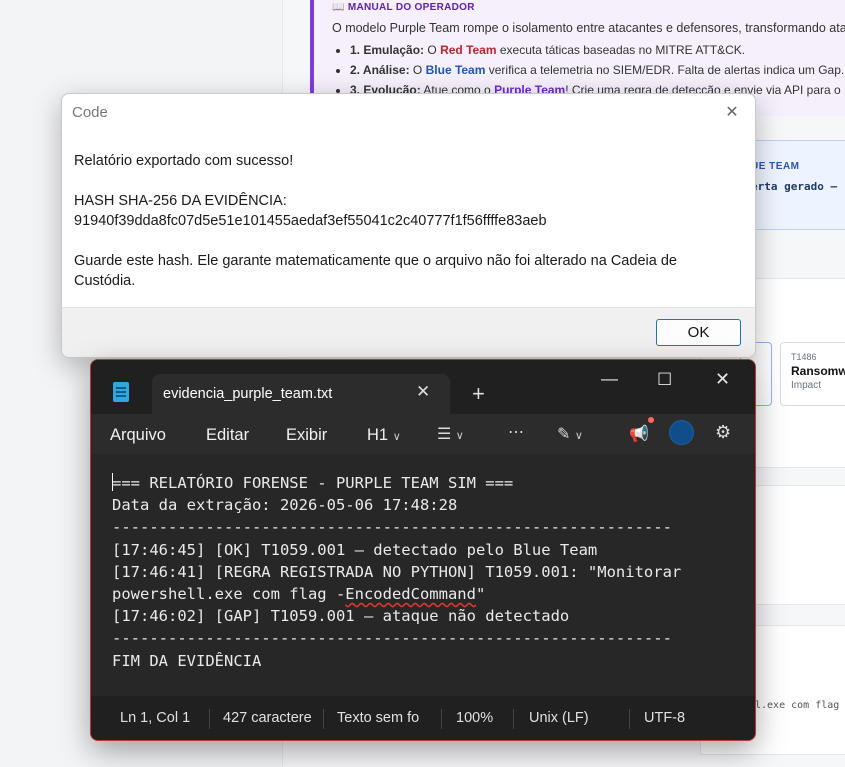  What do you see at coordinates (378, 718) in the screenshot?
I see `text-format: Texto sem fo` at bounding box center [378, 718].